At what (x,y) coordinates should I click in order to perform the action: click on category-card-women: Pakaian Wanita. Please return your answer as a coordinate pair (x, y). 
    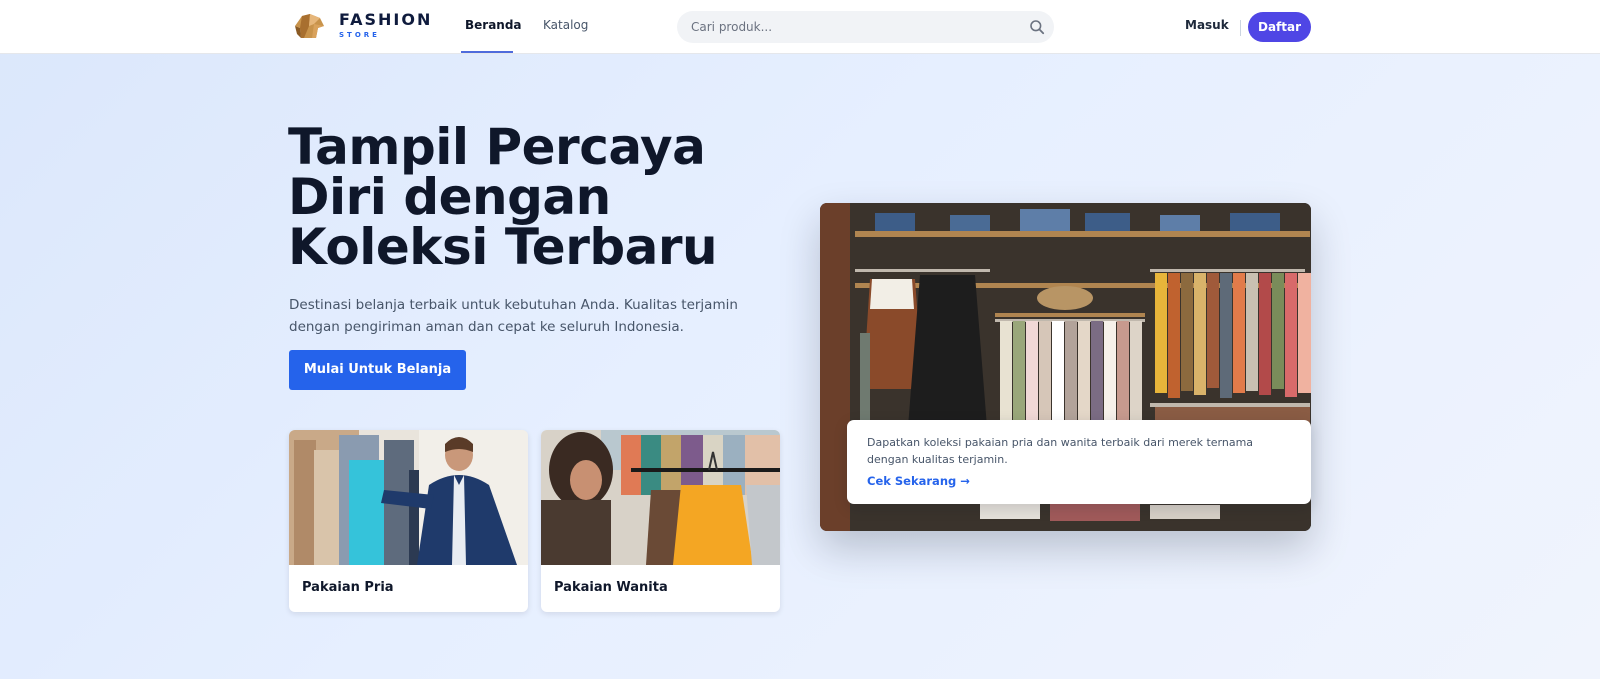
    Looking at the image, I should click on (660, 521).